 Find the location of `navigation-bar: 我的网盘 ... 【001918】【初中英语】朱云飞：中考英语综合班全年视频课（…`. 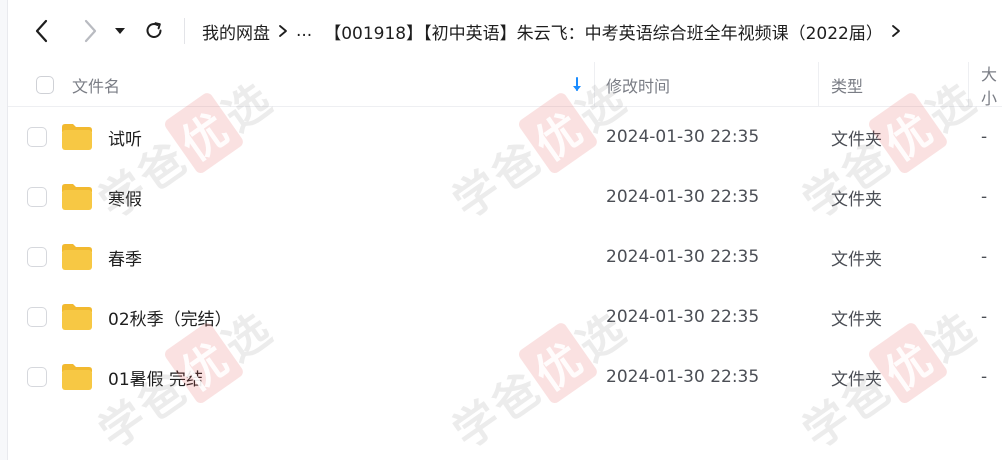

navigation-bar: 我的网盘 ... 【001918】【初中英语】朱云飞：中考英语综合班全年视频课（… is located at coordinates (505, 31).